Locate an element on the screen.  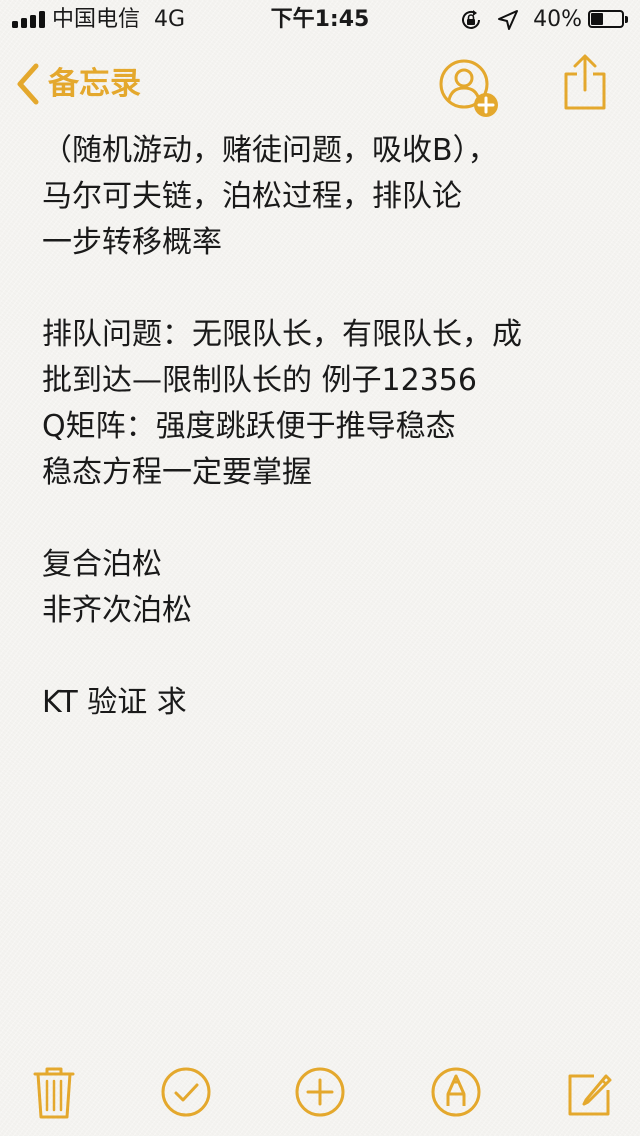
network-type: 4G is located at coordinates (170, 19).